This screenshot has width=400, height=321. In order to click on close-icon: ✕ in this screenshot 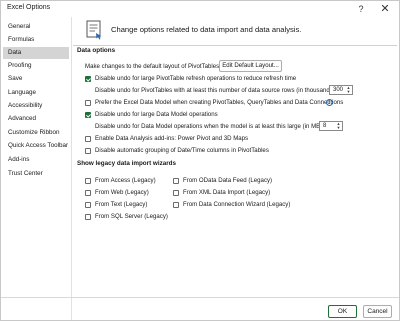, I will do `click(385, 9)`.